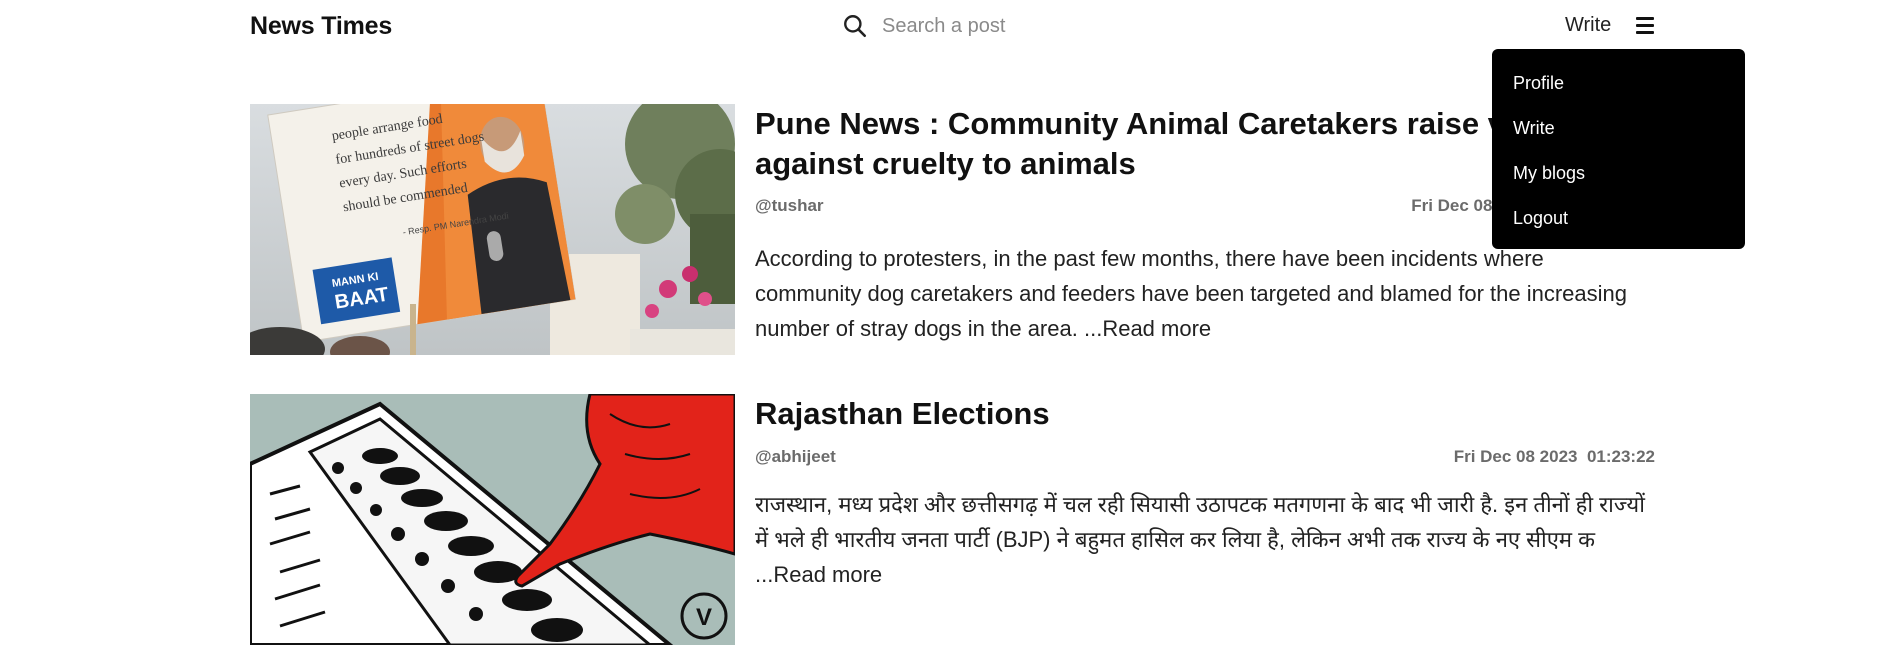 The width and height of the screenshot is (1897, 657). What do you see at coordinates (1618, 93) in the screenshot?
I see `menu-item-profile: Profile` at bounding box center [1618, 93].